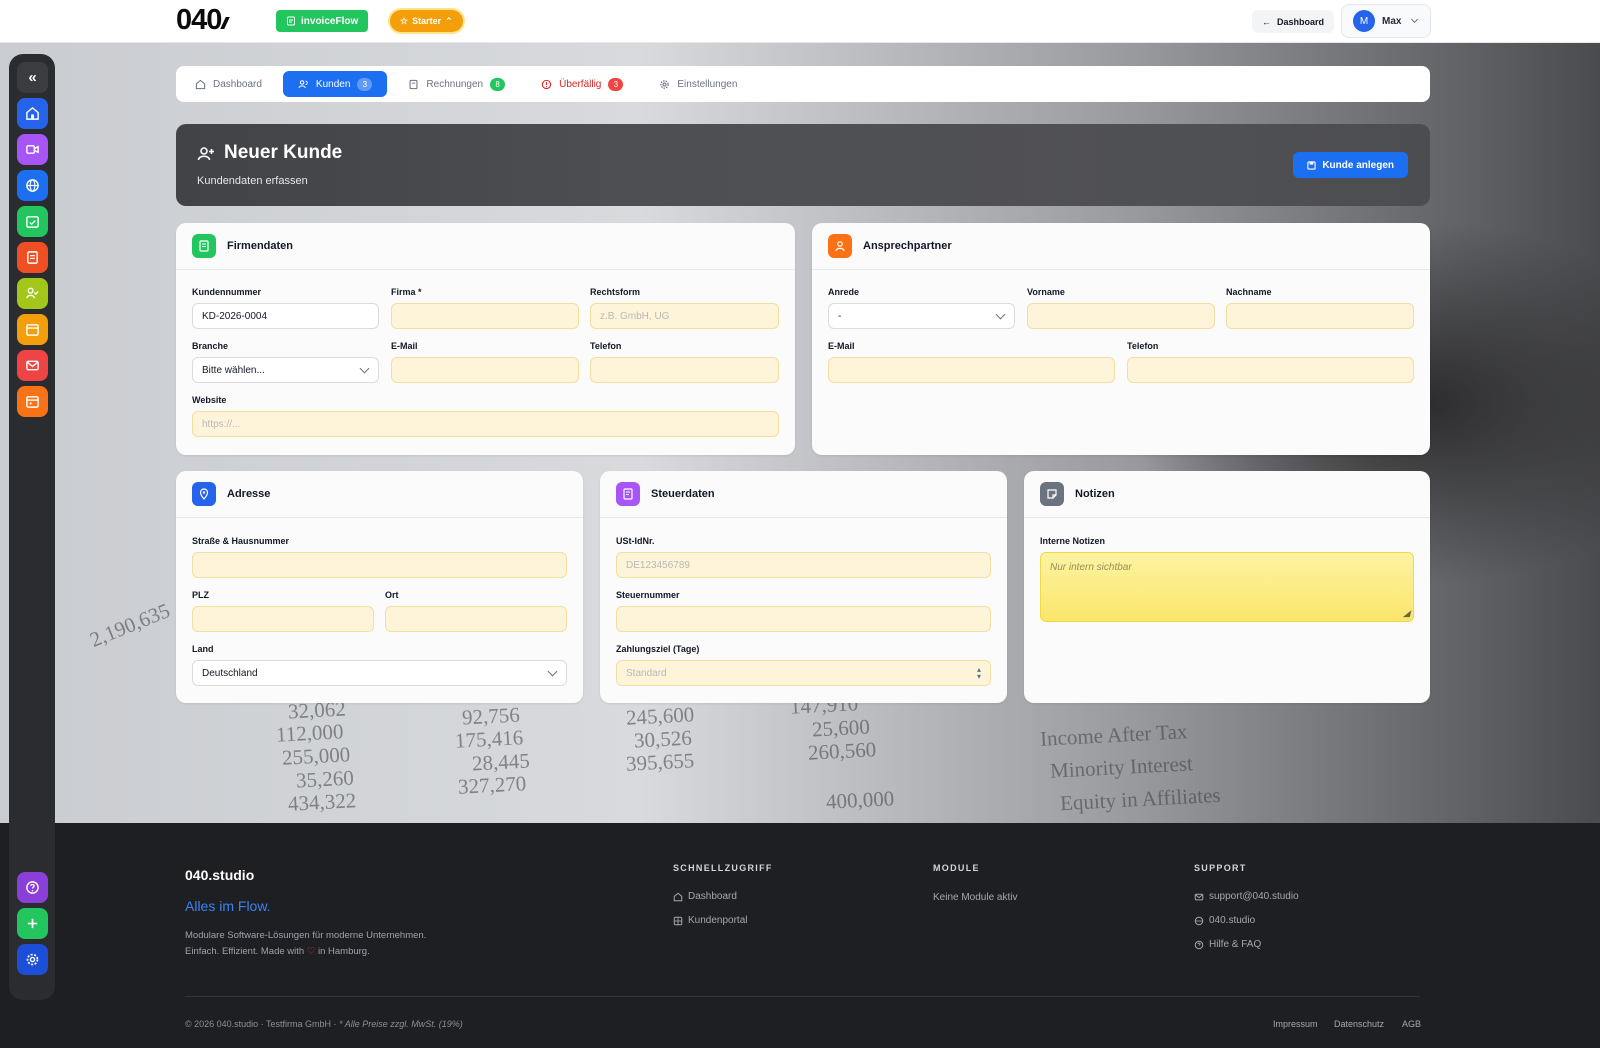 The width and height of the screenshot is (1600, 1048). What do you see at coordinates (203, 20) in the screenshot?
I see `logo: 040` at bounding box center [203, 20].